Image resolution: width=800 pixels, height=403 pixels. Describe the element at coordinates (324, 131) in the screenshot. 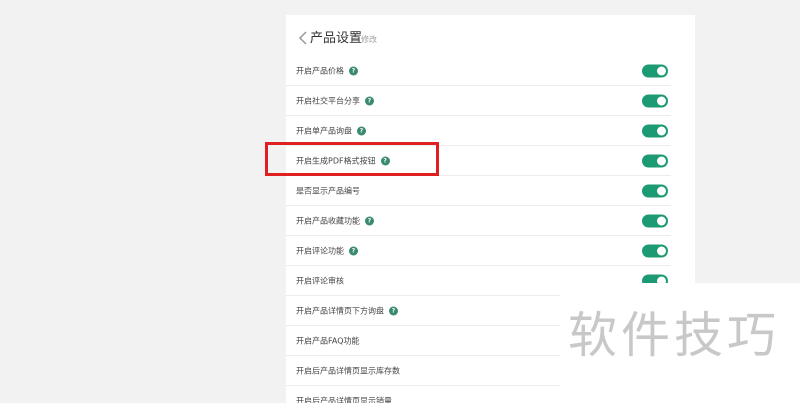

I see `setting-label-text: 开启单产品询盘` at that location.